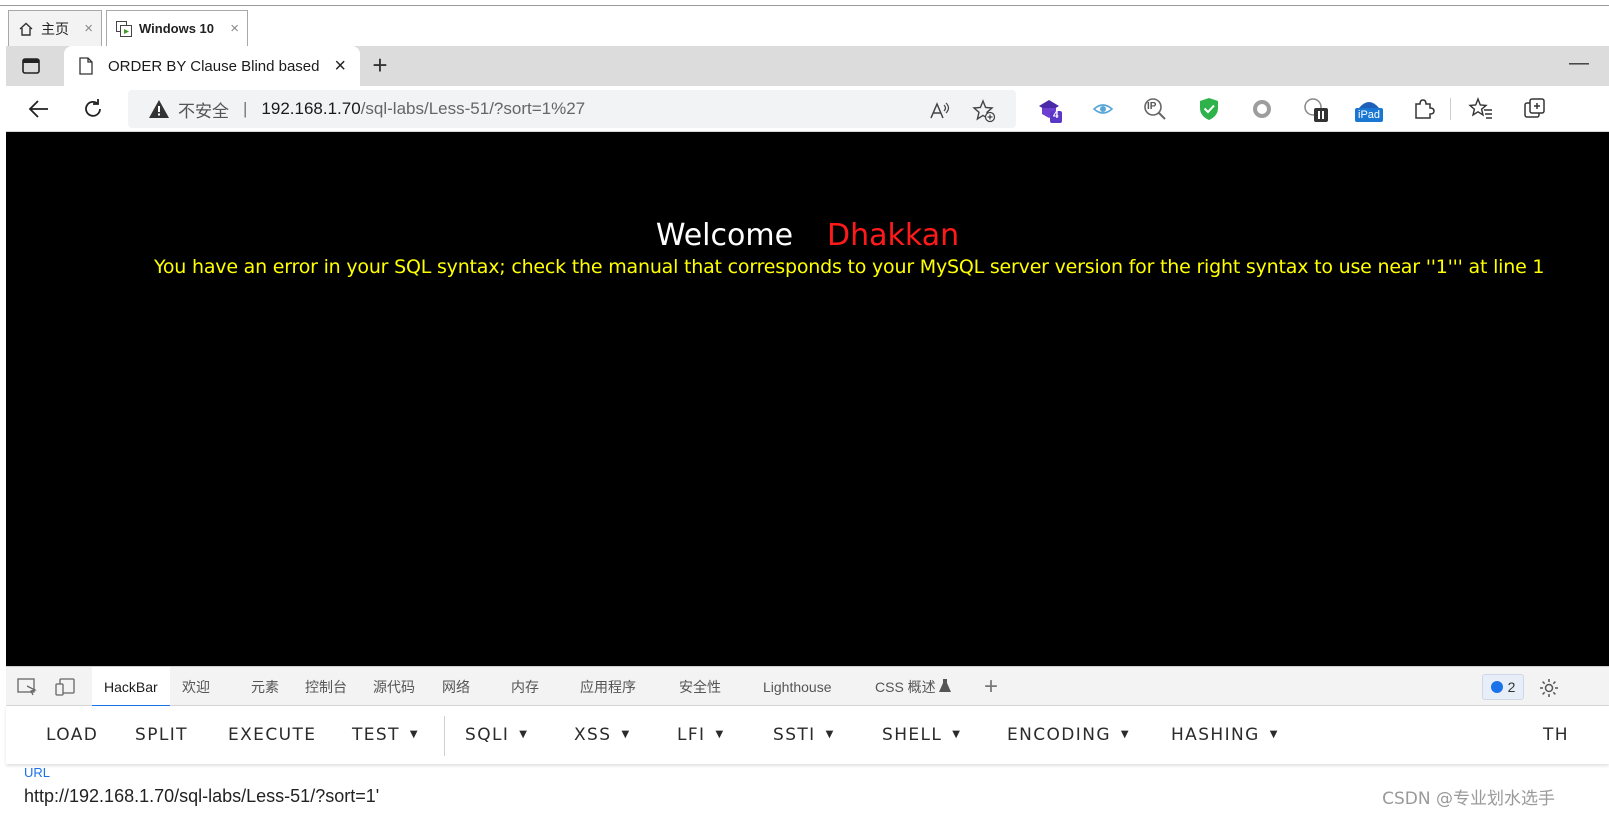 The height and width of the screenshot is (836, 1609). I want to click on vm-tab-label: Windows 10, so click(177, 28).